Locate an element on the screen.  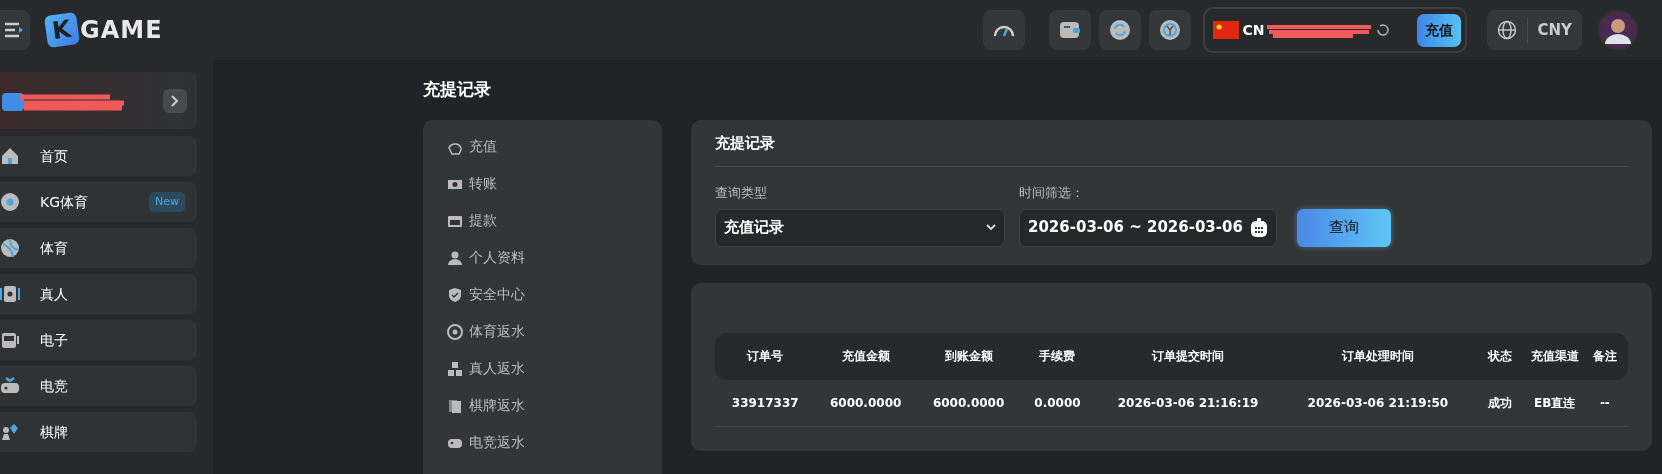
submenu-item: 安全中心 is located at coordinates (554, 294).